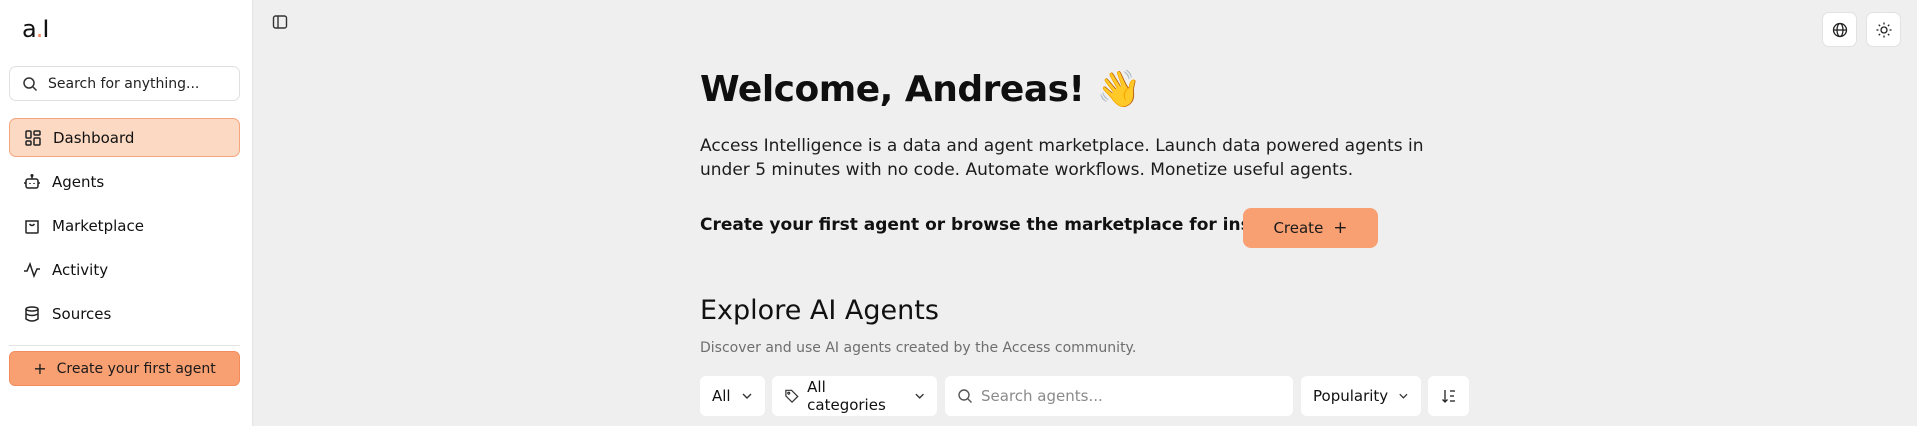 This screenshot has width=1917, height=426. What do you see at coordinates (732, 396) in the screenshot?
I see `type-filter-dropdown: All` at bounding box center [732, 396].